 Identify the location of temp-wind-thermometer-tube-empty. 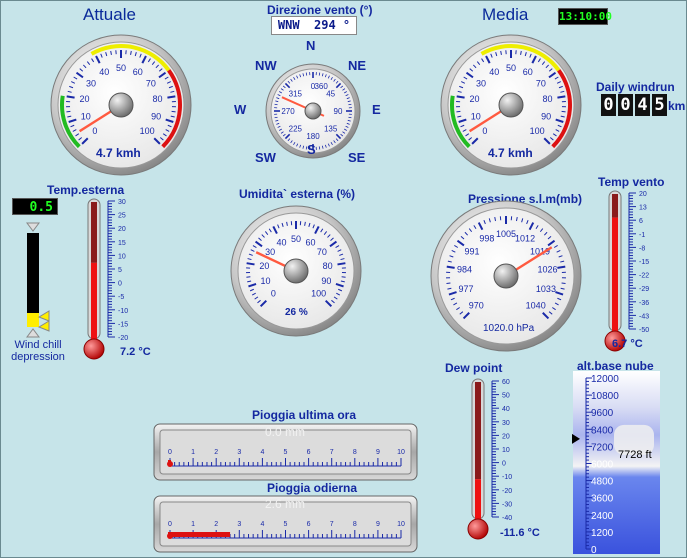
(615, 206).